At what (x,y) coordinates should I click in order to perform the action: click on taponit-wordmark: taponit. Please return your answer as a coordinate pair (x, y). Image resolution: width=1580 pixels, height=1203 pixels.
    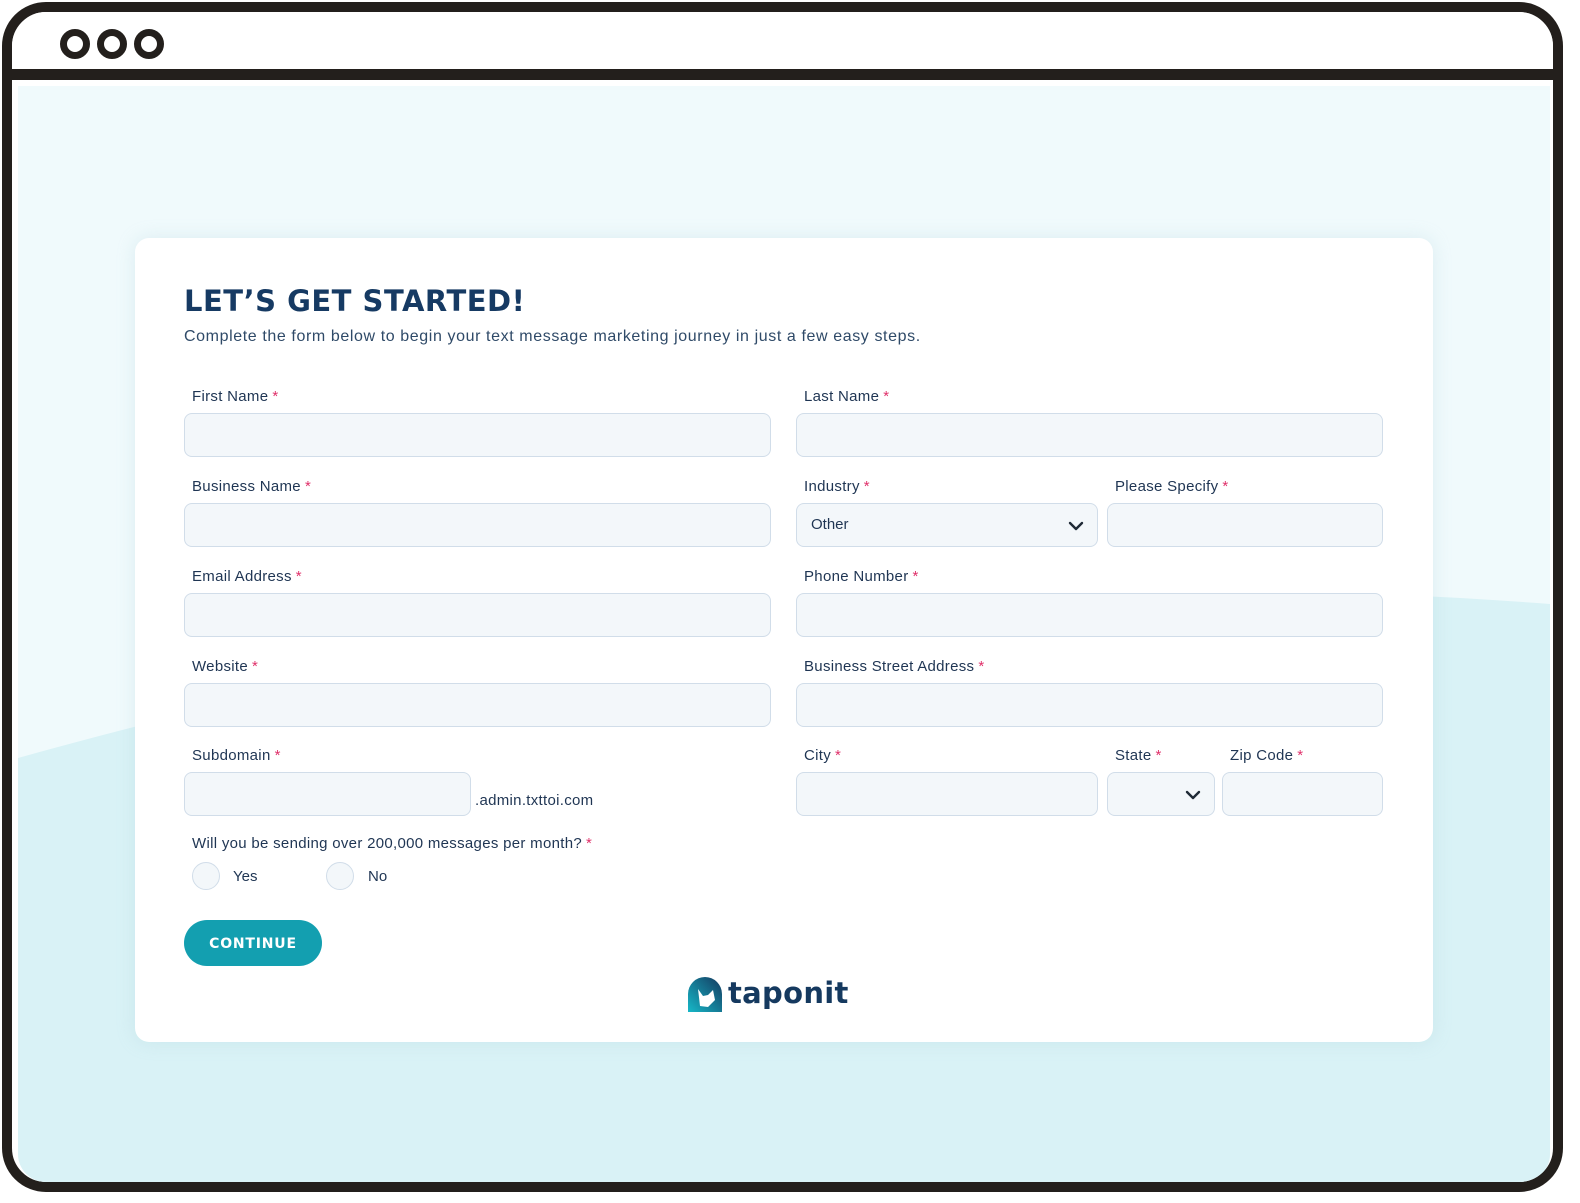
    Looking at the image, I should click on (788, 993).